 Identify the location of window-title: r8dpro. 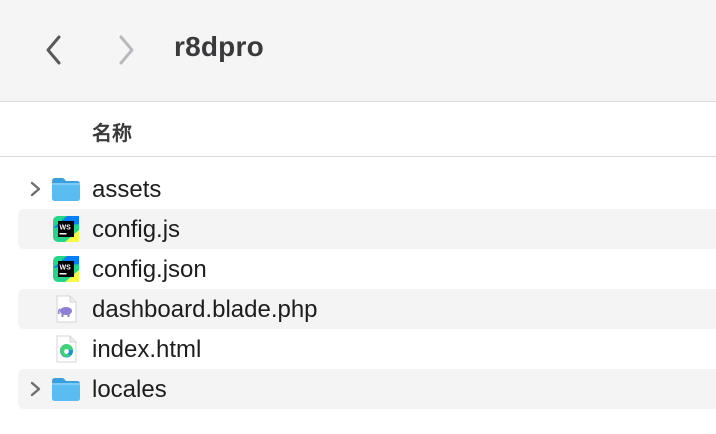
(219, 46).